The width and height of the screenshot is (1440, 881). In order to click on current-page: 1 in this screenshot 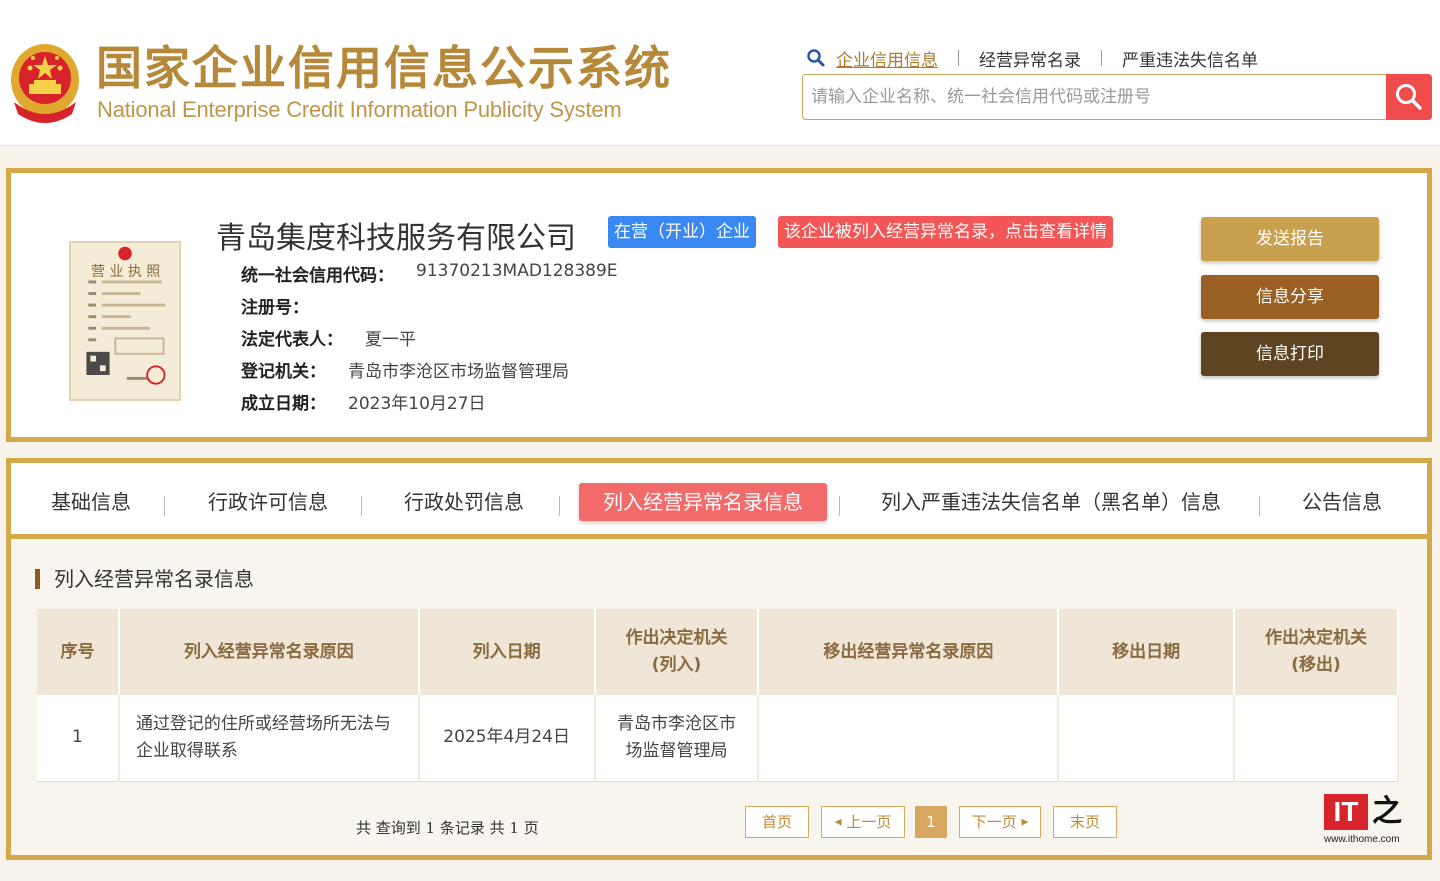, I will do `click(931, 822)`.